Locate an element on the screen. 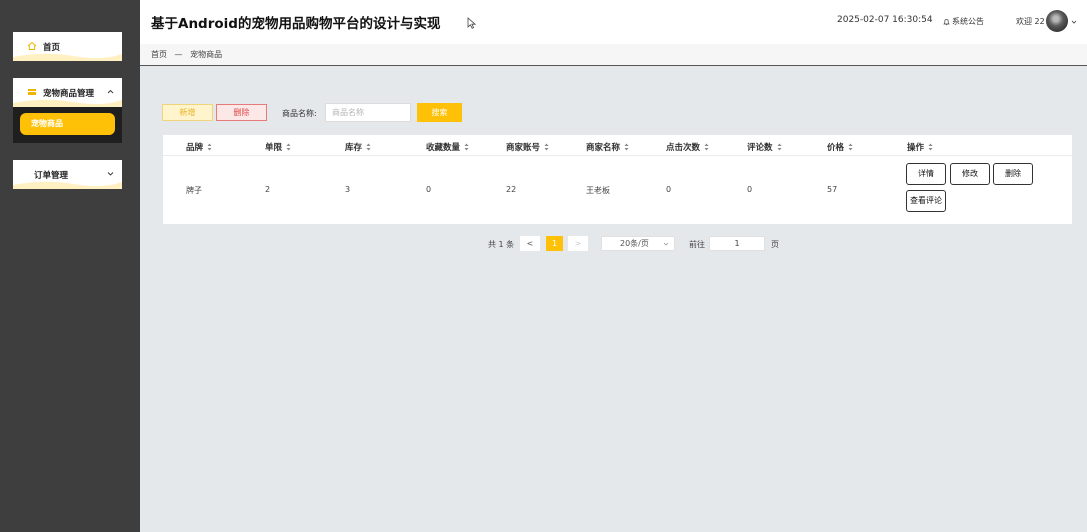 The image size is (1087, 532). add-button: 新增 is located at coordinates (187, 112).